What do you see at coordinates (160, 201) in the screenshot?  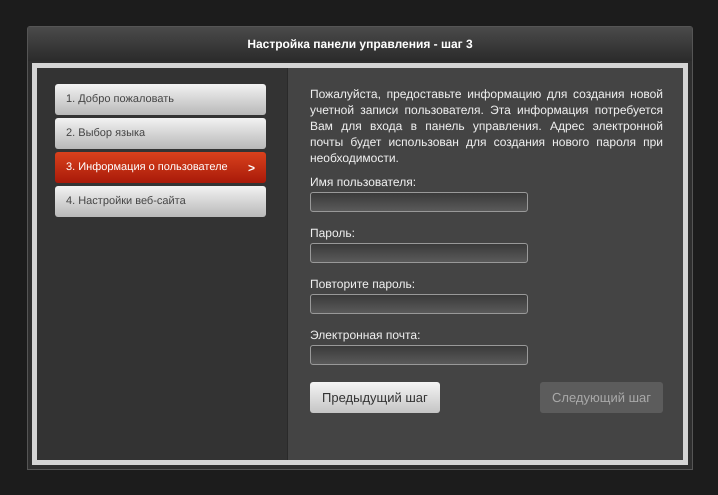 I see `step-tab: 4. Настройки веб-сайта` at bounding box center [160, 201].